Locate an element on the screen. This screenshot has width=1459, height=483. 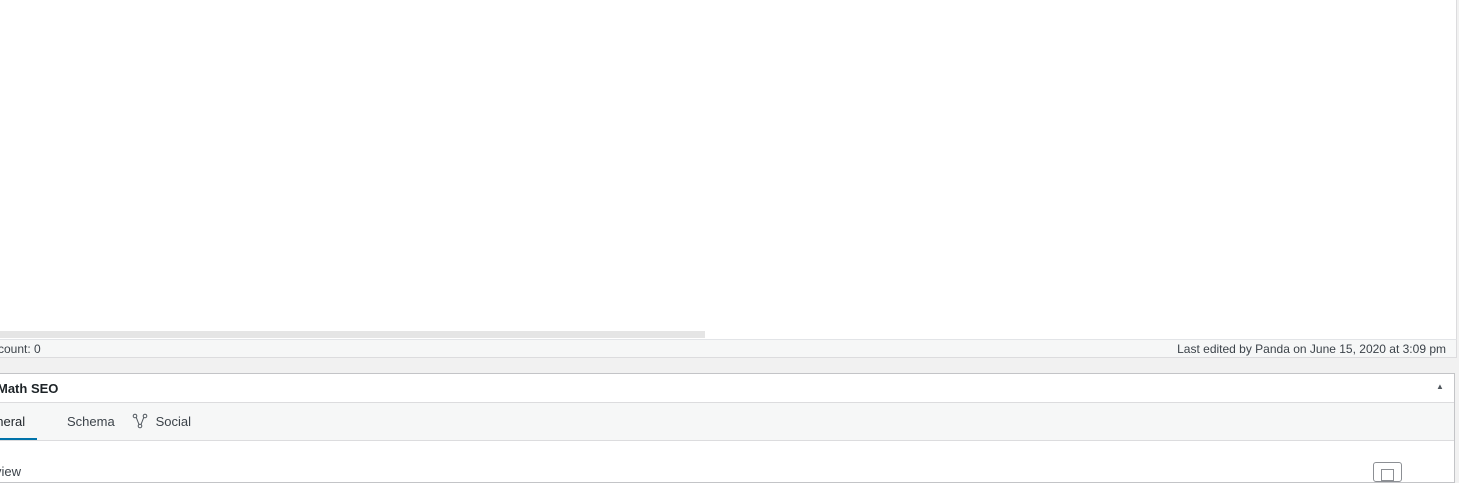
preview-label: view is located at coordinates (11, 471).